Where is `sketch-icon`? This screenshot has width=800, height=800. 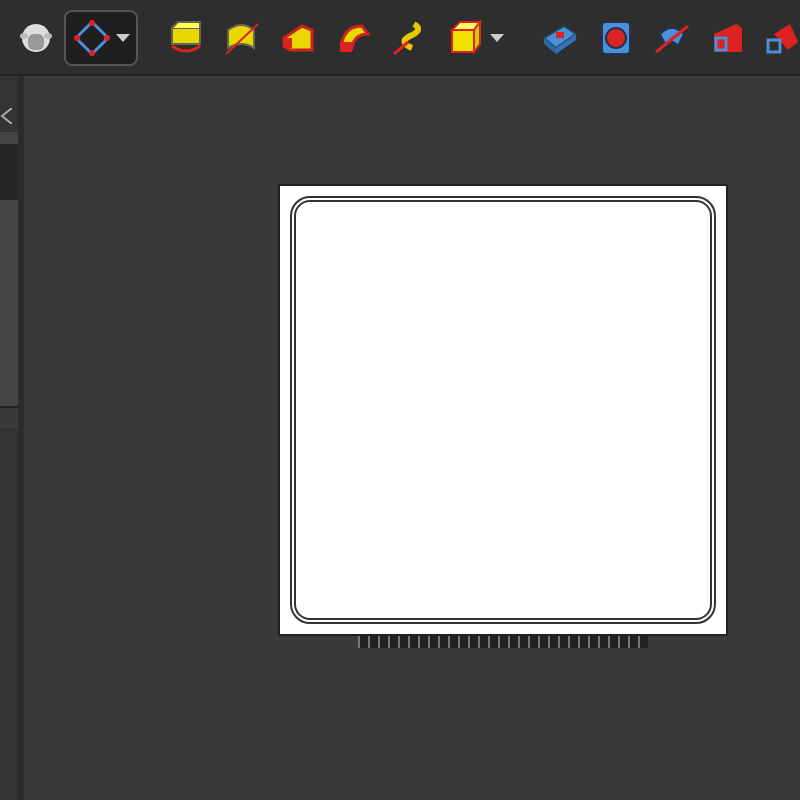
sketch-icon is located at coordinates (92, 37).